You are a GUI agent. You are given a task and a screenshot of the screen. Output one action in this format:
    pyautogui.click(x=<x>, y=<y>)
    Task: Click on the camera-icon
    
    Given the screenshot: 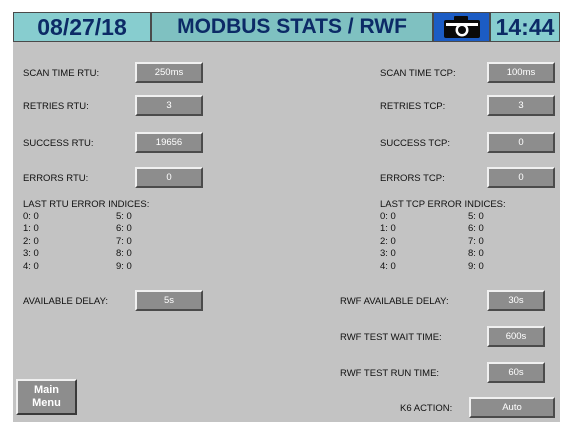 What is the action you would take?
    pyautogui.click(x=461, y=27)
    